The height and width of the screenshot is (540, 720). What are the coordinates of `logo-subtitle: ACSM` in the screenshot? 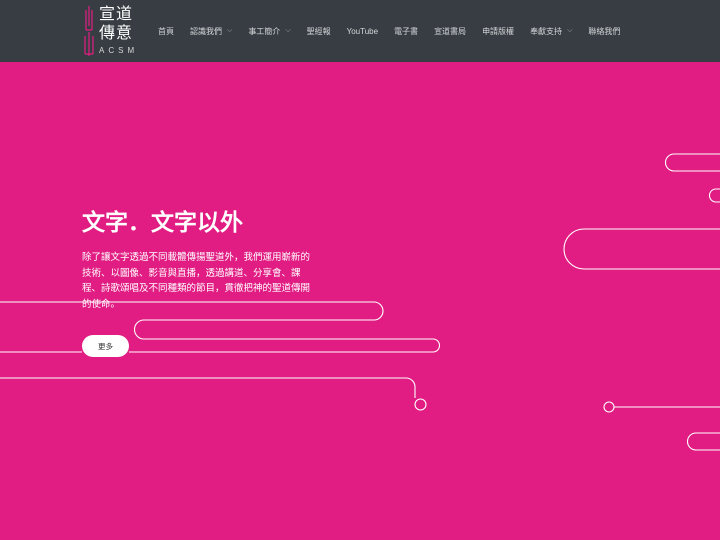 It's located at (119, 50).